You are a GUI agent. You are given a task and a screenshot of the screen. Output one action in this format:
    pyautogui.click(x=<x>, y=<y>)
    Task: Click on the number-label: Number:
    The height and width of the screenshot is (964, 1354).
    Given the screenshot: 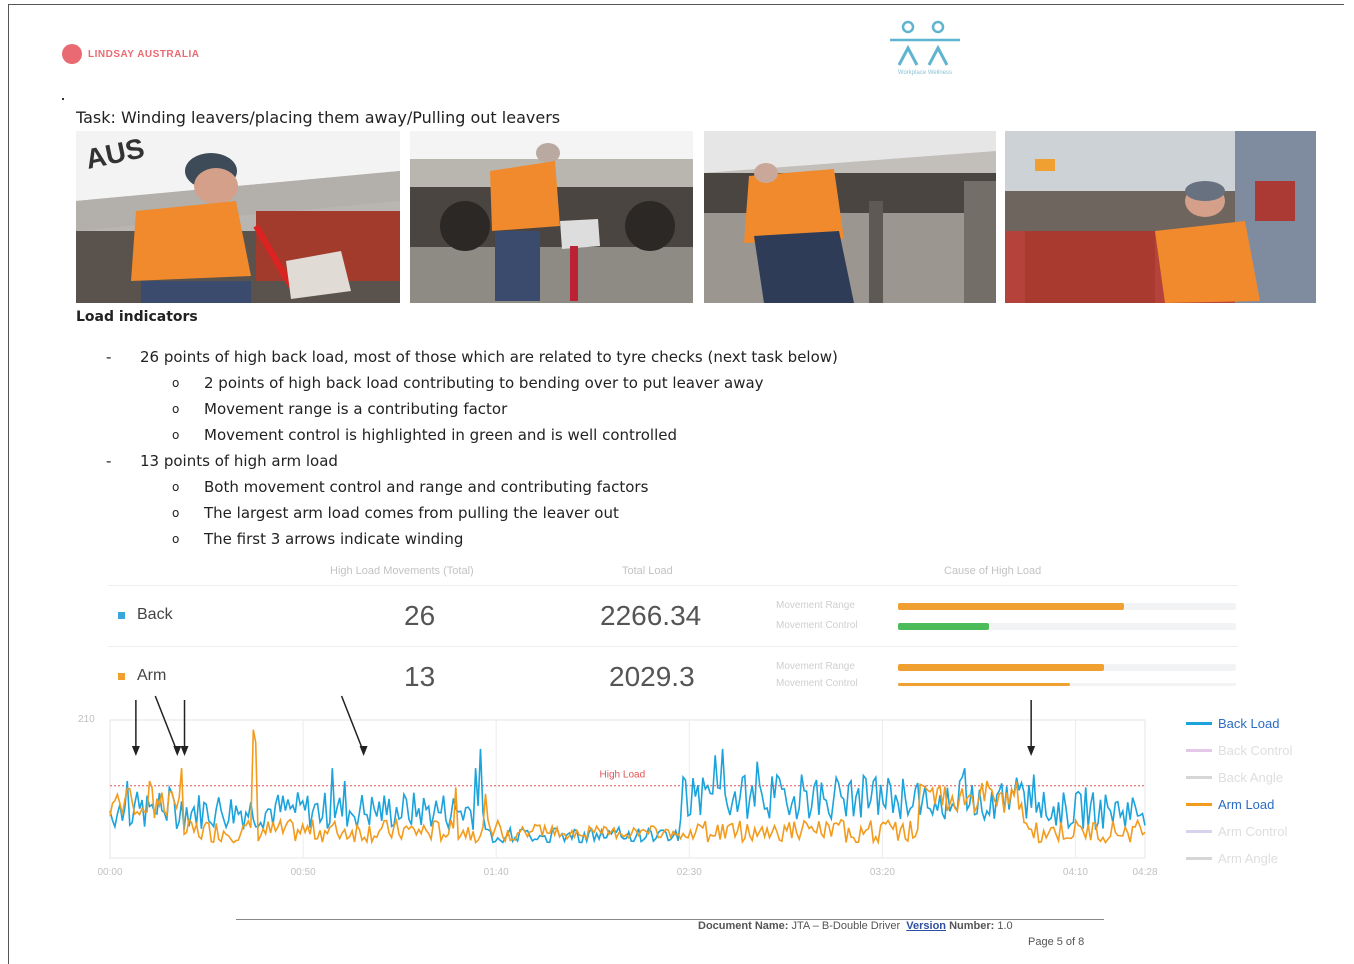 What is the action you would take?
    pyautogui.click(x=972, y=926)
    